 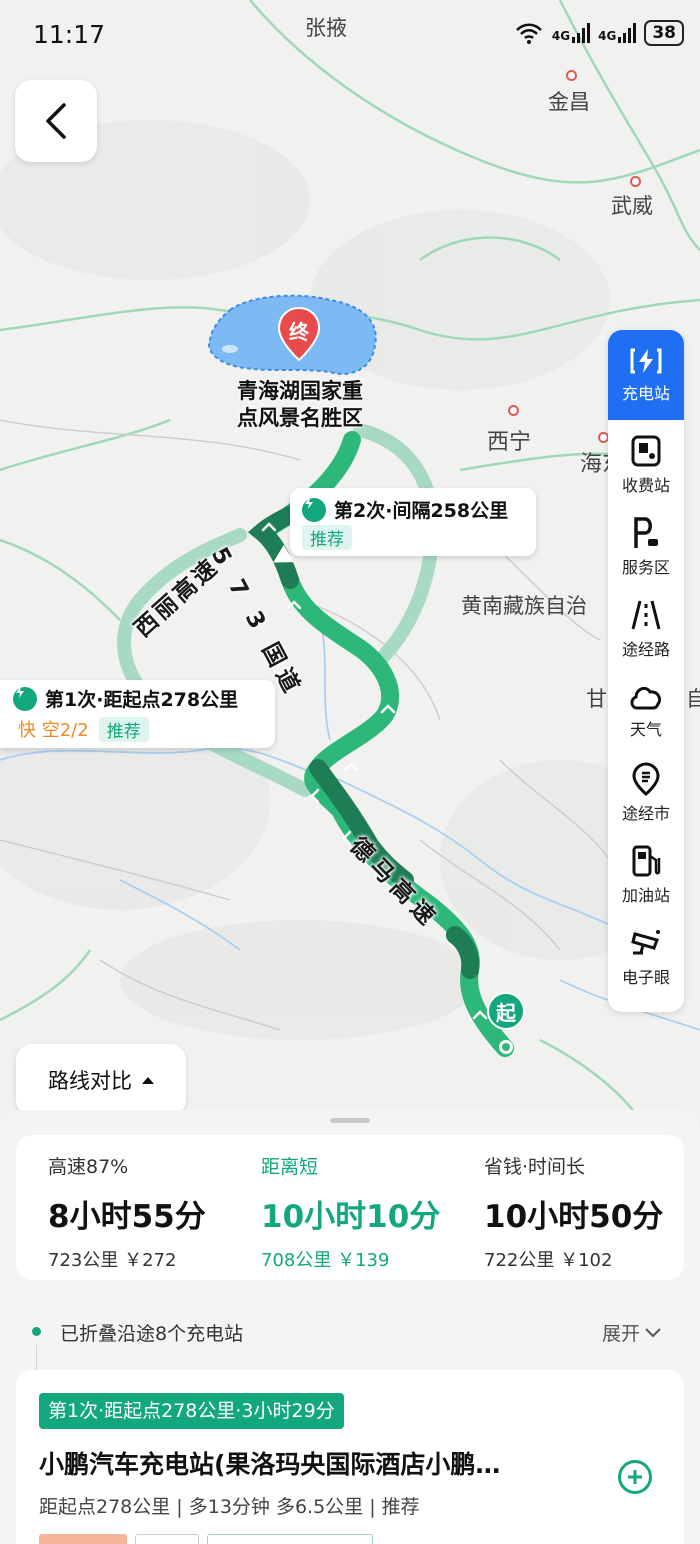 What do you see at coordinates (664, 33) in the screenshot?
I see `battery-indicator: 38` at bounding box center [664, 33].